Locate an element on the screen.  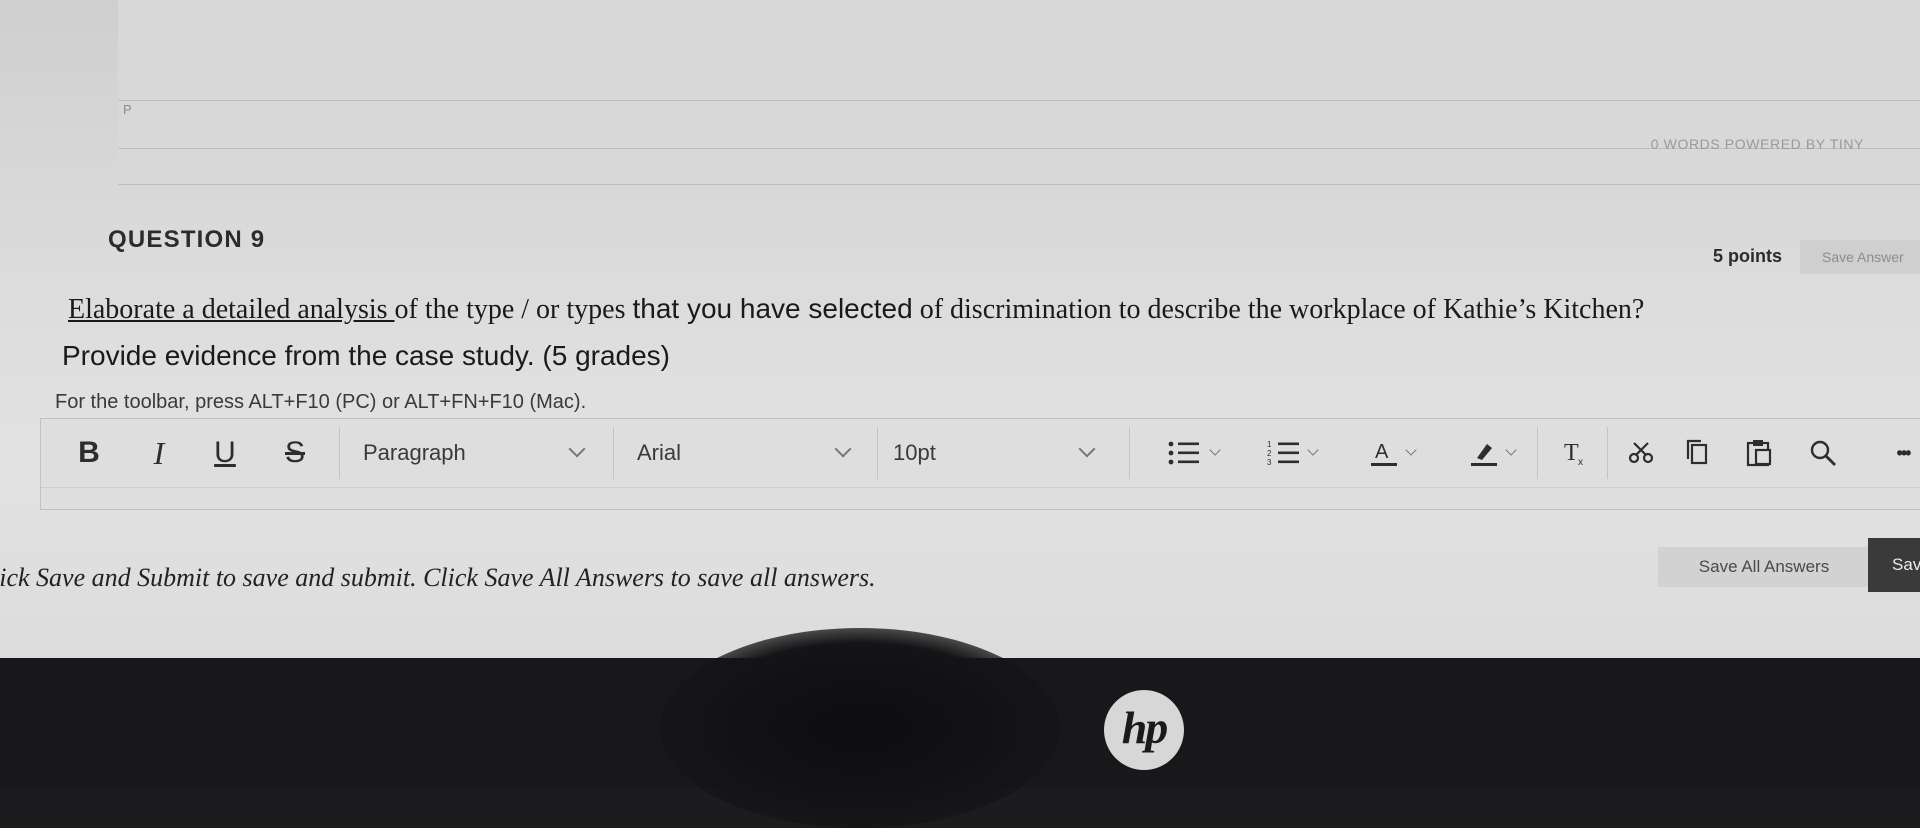
save-all-answers-button: Save All Answers is located at coordinates (1764, 567).